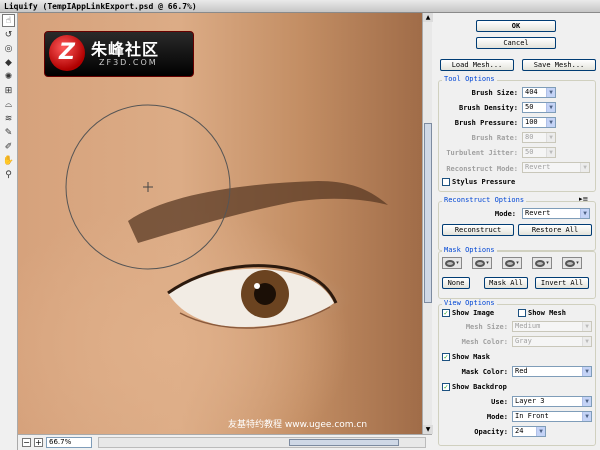 The height and width of the screenshot is (450, 600). I want to click on show-image-label: Show Image, so click(473, 313).